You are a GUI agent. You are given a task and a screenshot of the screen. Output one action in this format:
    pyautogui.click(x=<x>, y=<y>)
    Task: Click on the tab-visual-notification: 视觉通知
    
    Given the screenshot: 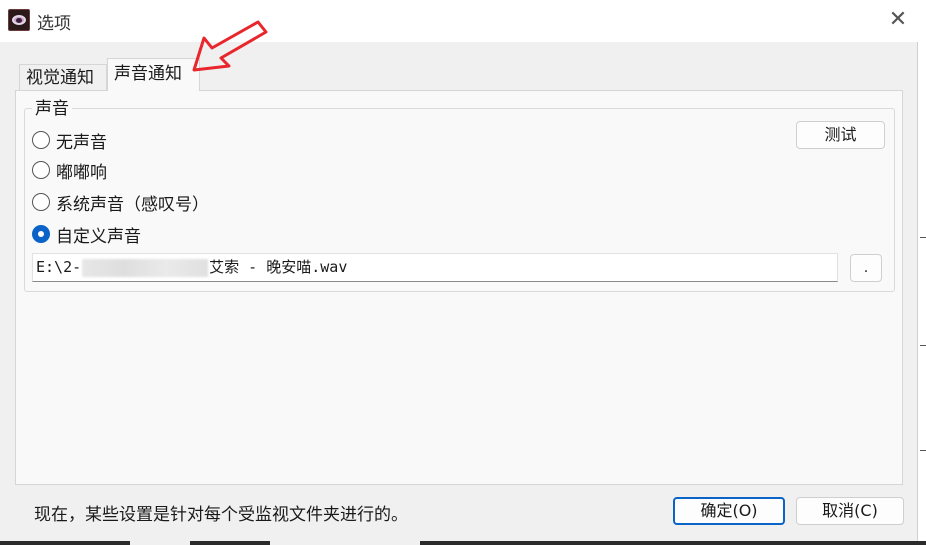 What is the action you would take?
    pyautogui.click(x=63, y=77)
    